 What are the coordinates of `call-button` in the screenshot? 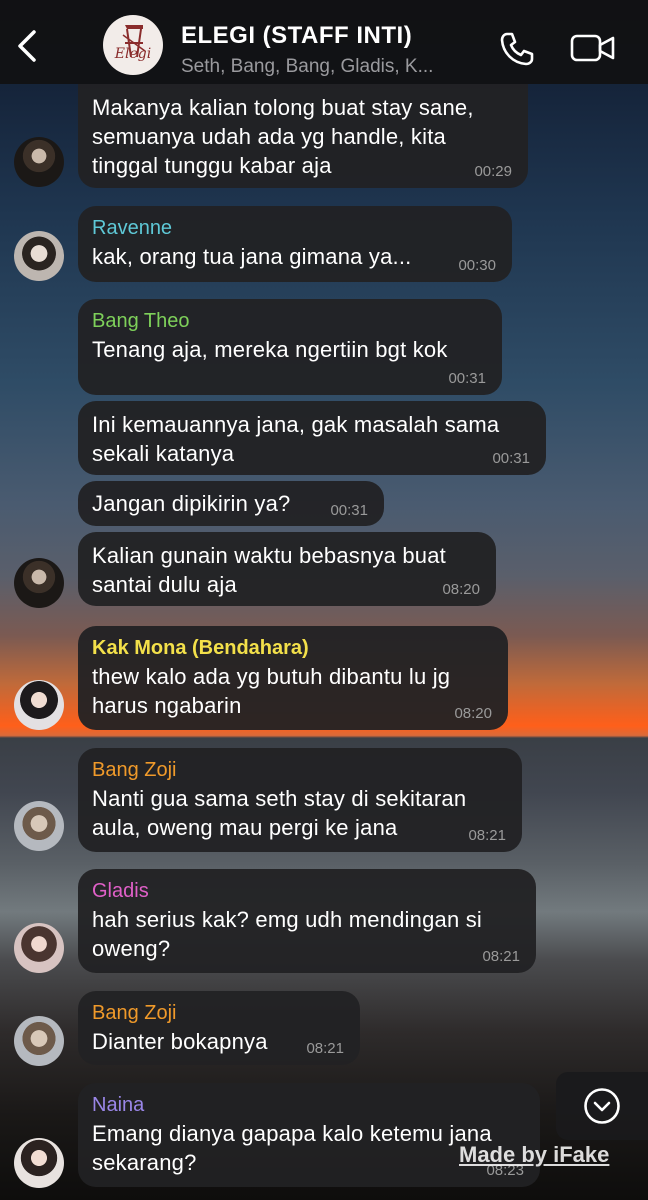 It's located at (517, 51).